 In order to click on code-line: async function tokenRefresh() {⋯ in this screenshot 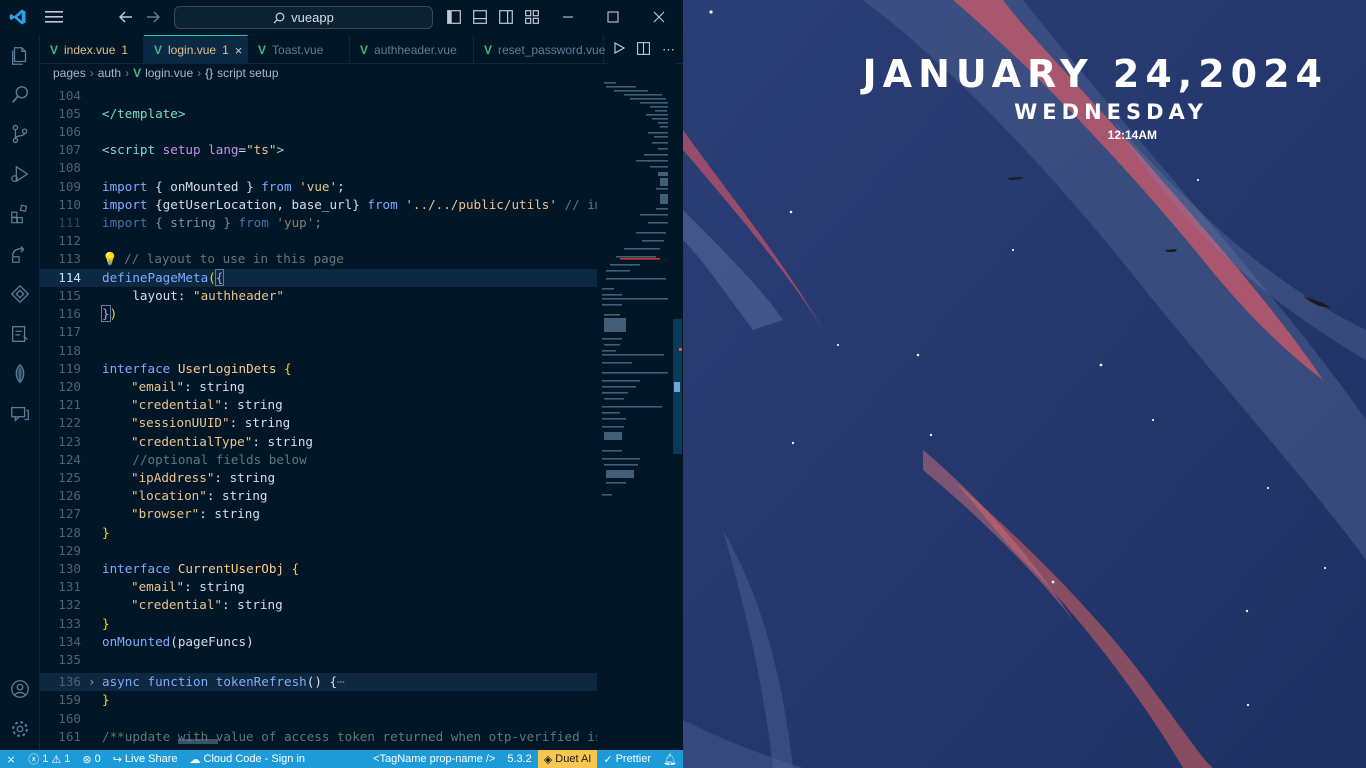, I will do `click(223, 681)`.